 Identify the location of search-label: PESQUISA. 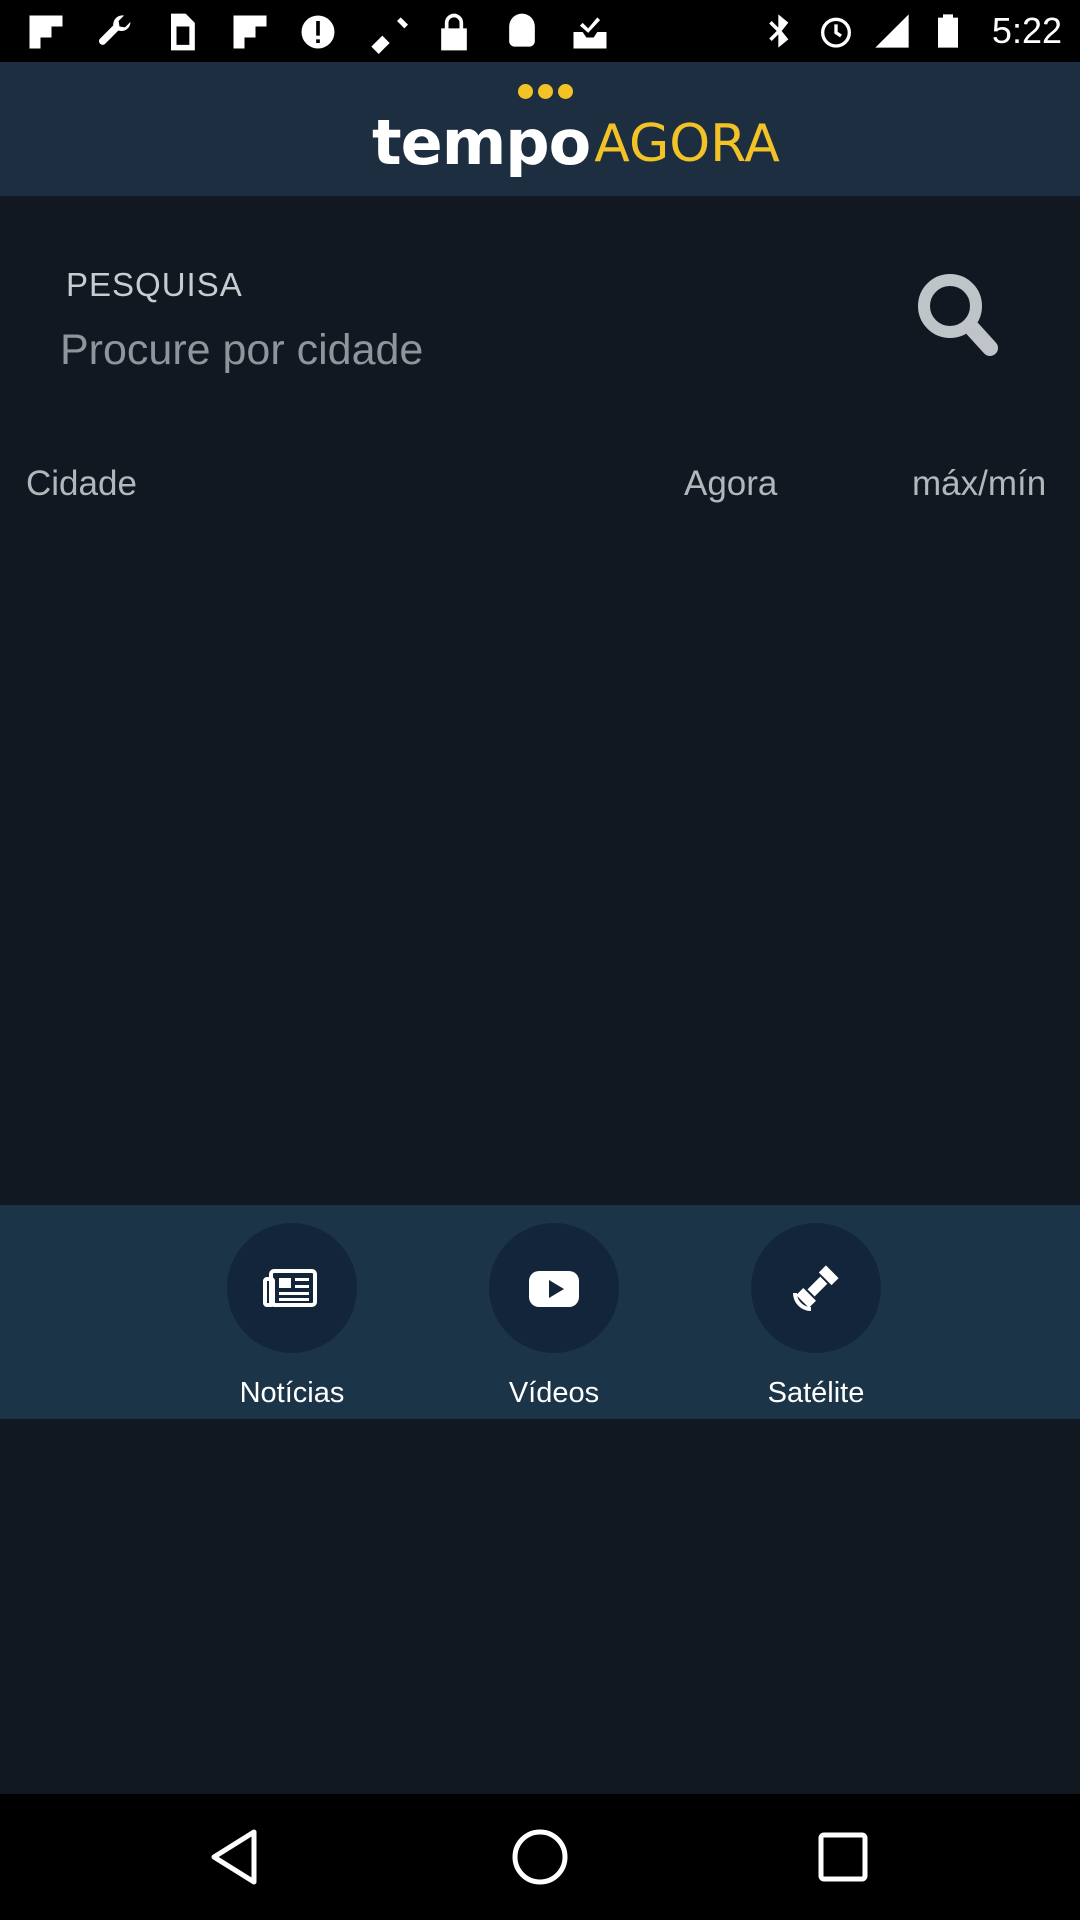
(154, 284).